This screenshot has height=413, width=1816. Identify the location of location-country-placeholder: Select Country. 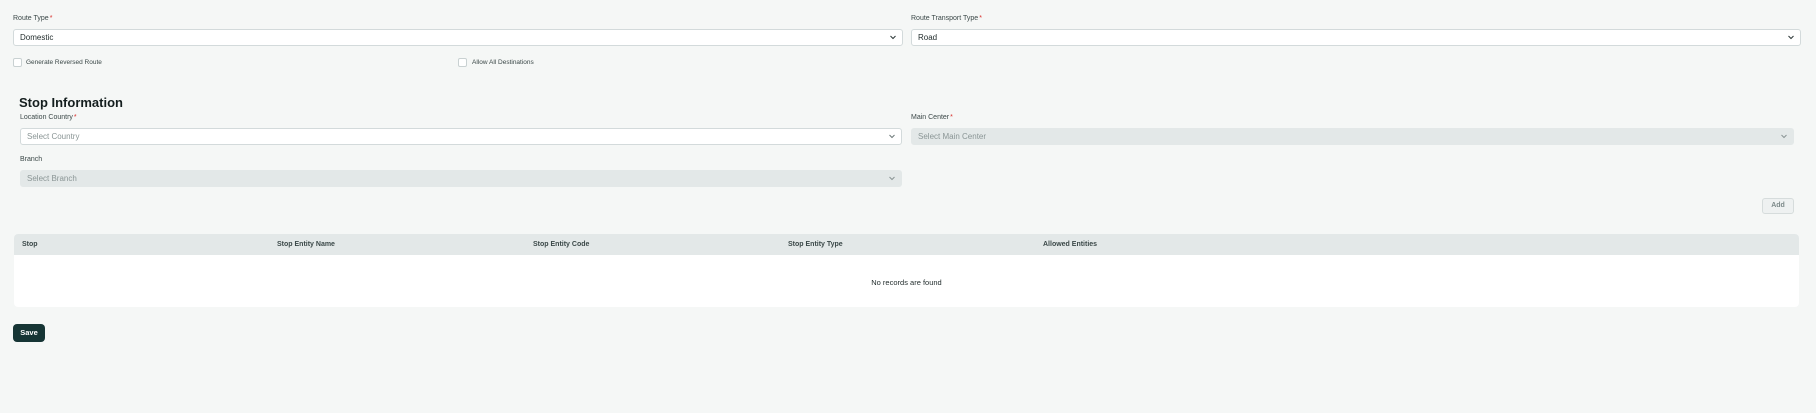
(53, 136).